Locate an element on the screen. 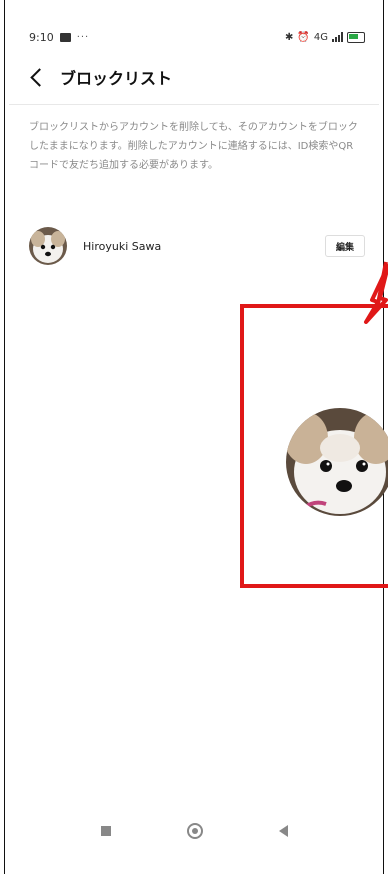  annotation-callout-box is located at coordinates (314, 446).